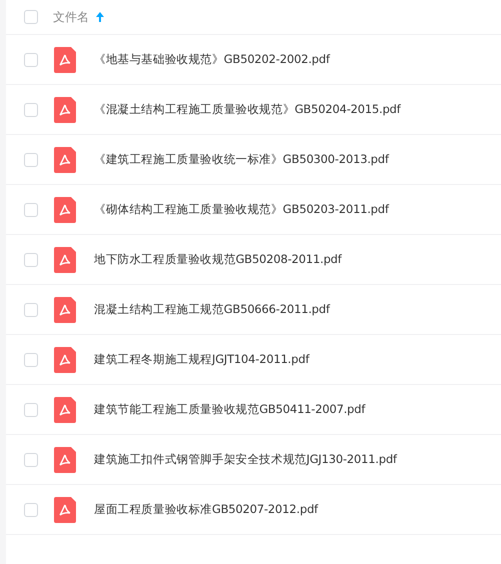  I want to click on file-name: 《混凝土结构工程施工质量验收规范》GB50204-2015.pdf, so click(247, 109).